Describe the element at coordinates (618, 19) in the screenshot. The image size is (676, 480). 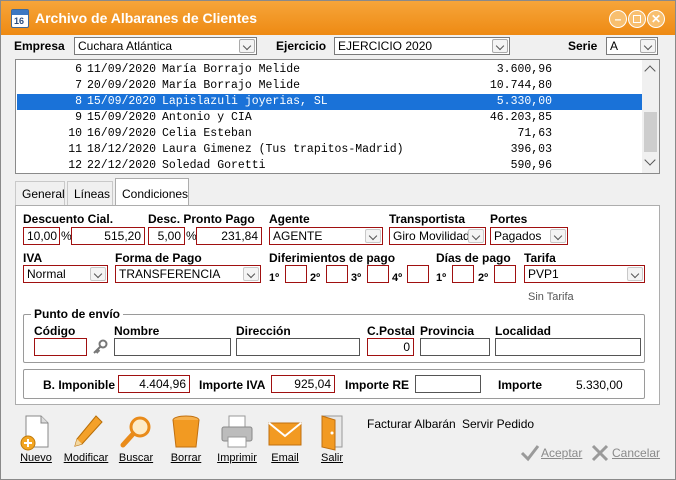
I see `minimize-icon: –` at that location.